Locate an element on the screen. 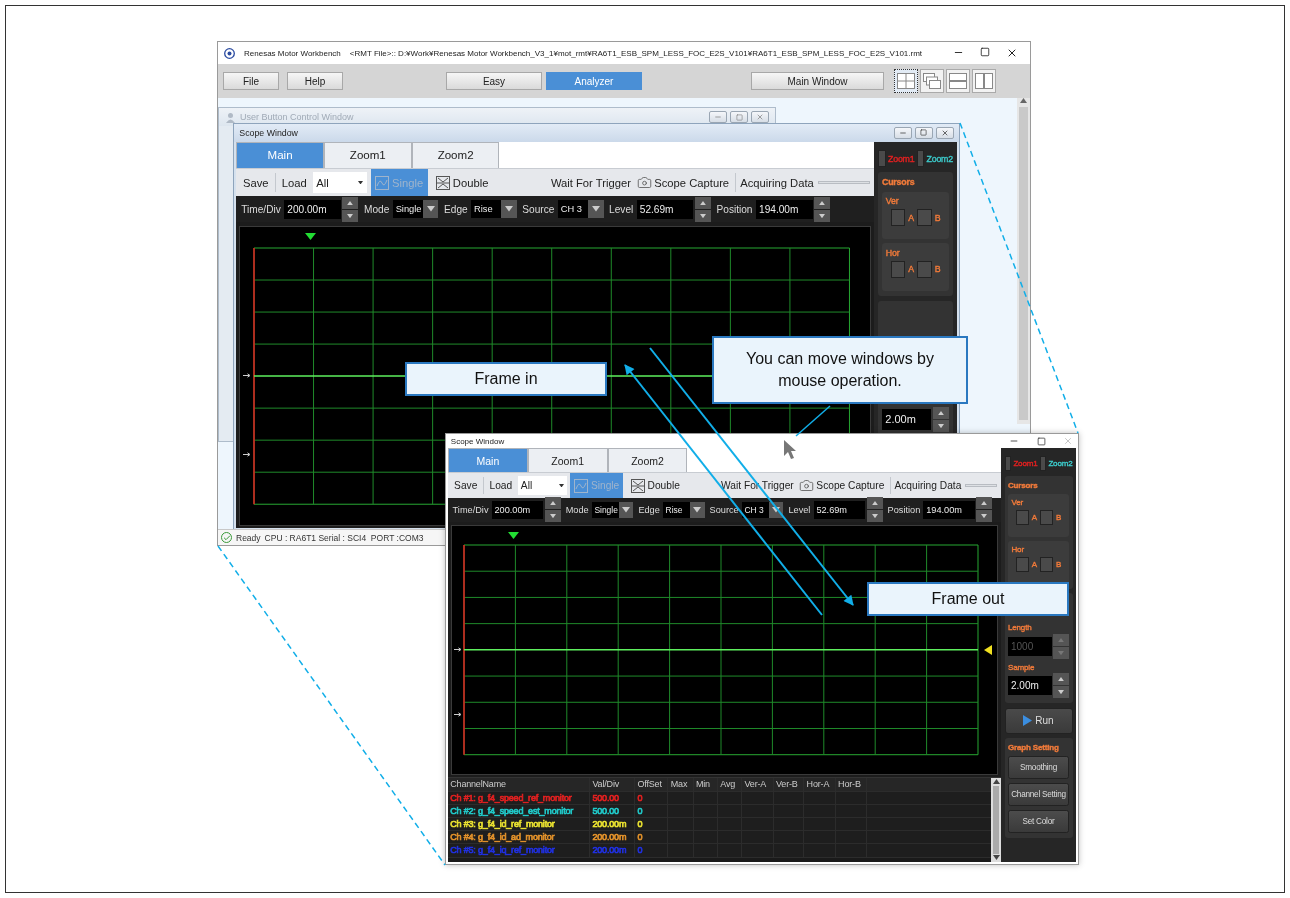 The height and width of the screenshot is (898, 1290). arrow-icon is located at coordinates (458, 649).